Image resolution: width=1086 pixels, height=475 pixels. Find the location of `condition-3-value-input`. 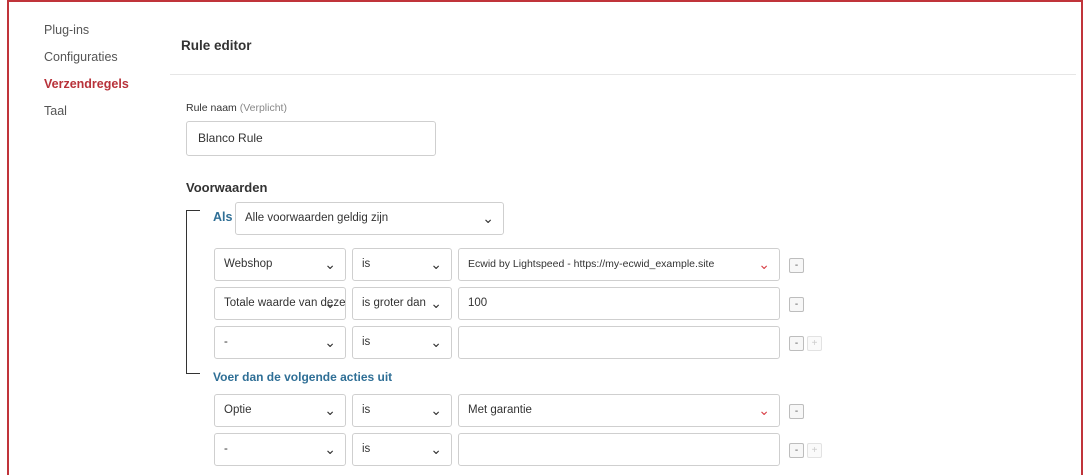

condition-3-value-input is located at coordinates (619, 342).